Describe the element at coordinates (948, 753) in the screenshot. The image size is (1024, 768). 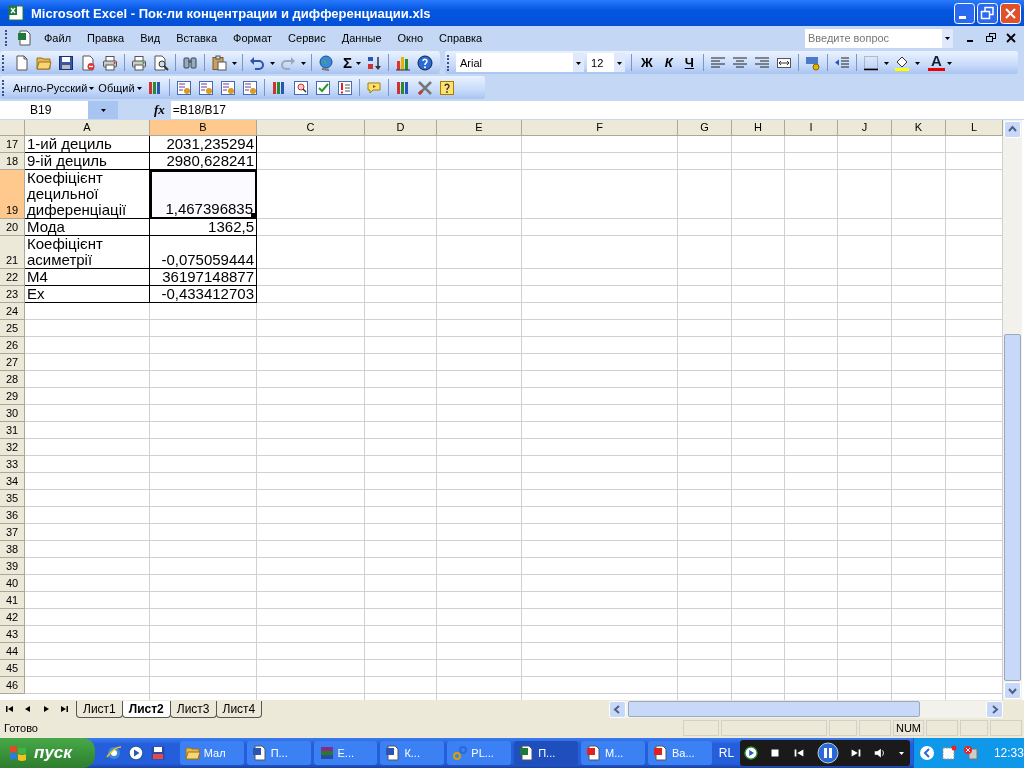
I see `network-icon` at that location.